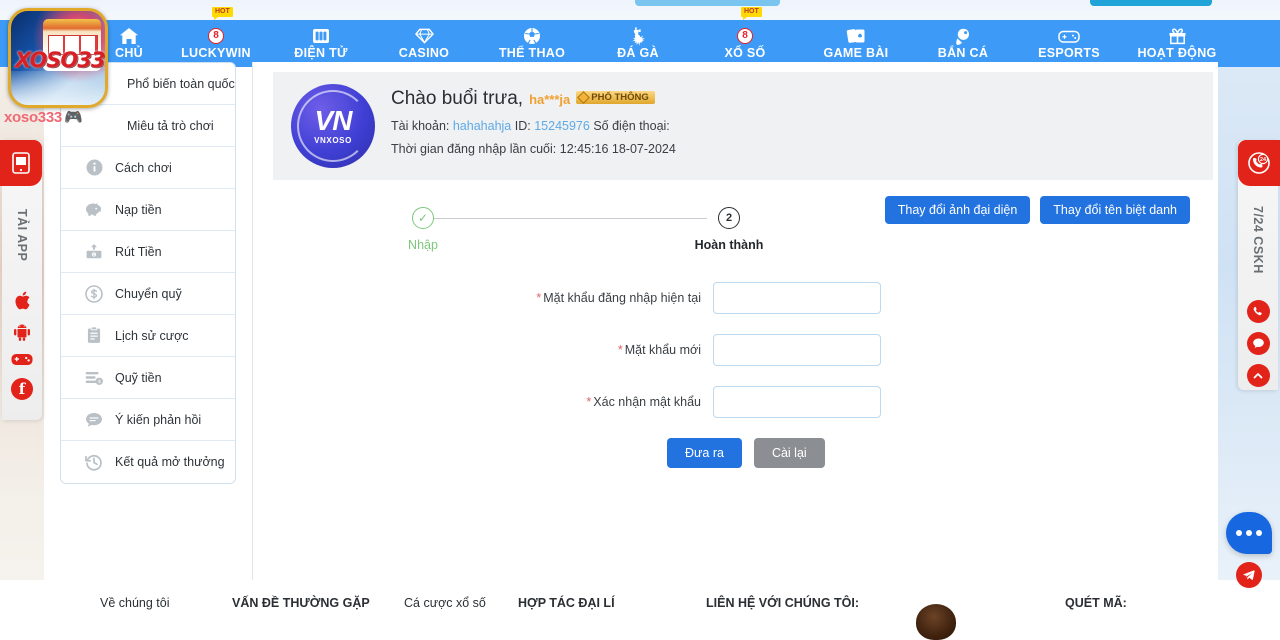 The width and height of the screenshot is (1280, 640). What do you see at coordinates (957, 210) in the screenshot?
I see `change-avatar-button: Thay đổi ảnh đại diện` at bounding box center [957, 210].